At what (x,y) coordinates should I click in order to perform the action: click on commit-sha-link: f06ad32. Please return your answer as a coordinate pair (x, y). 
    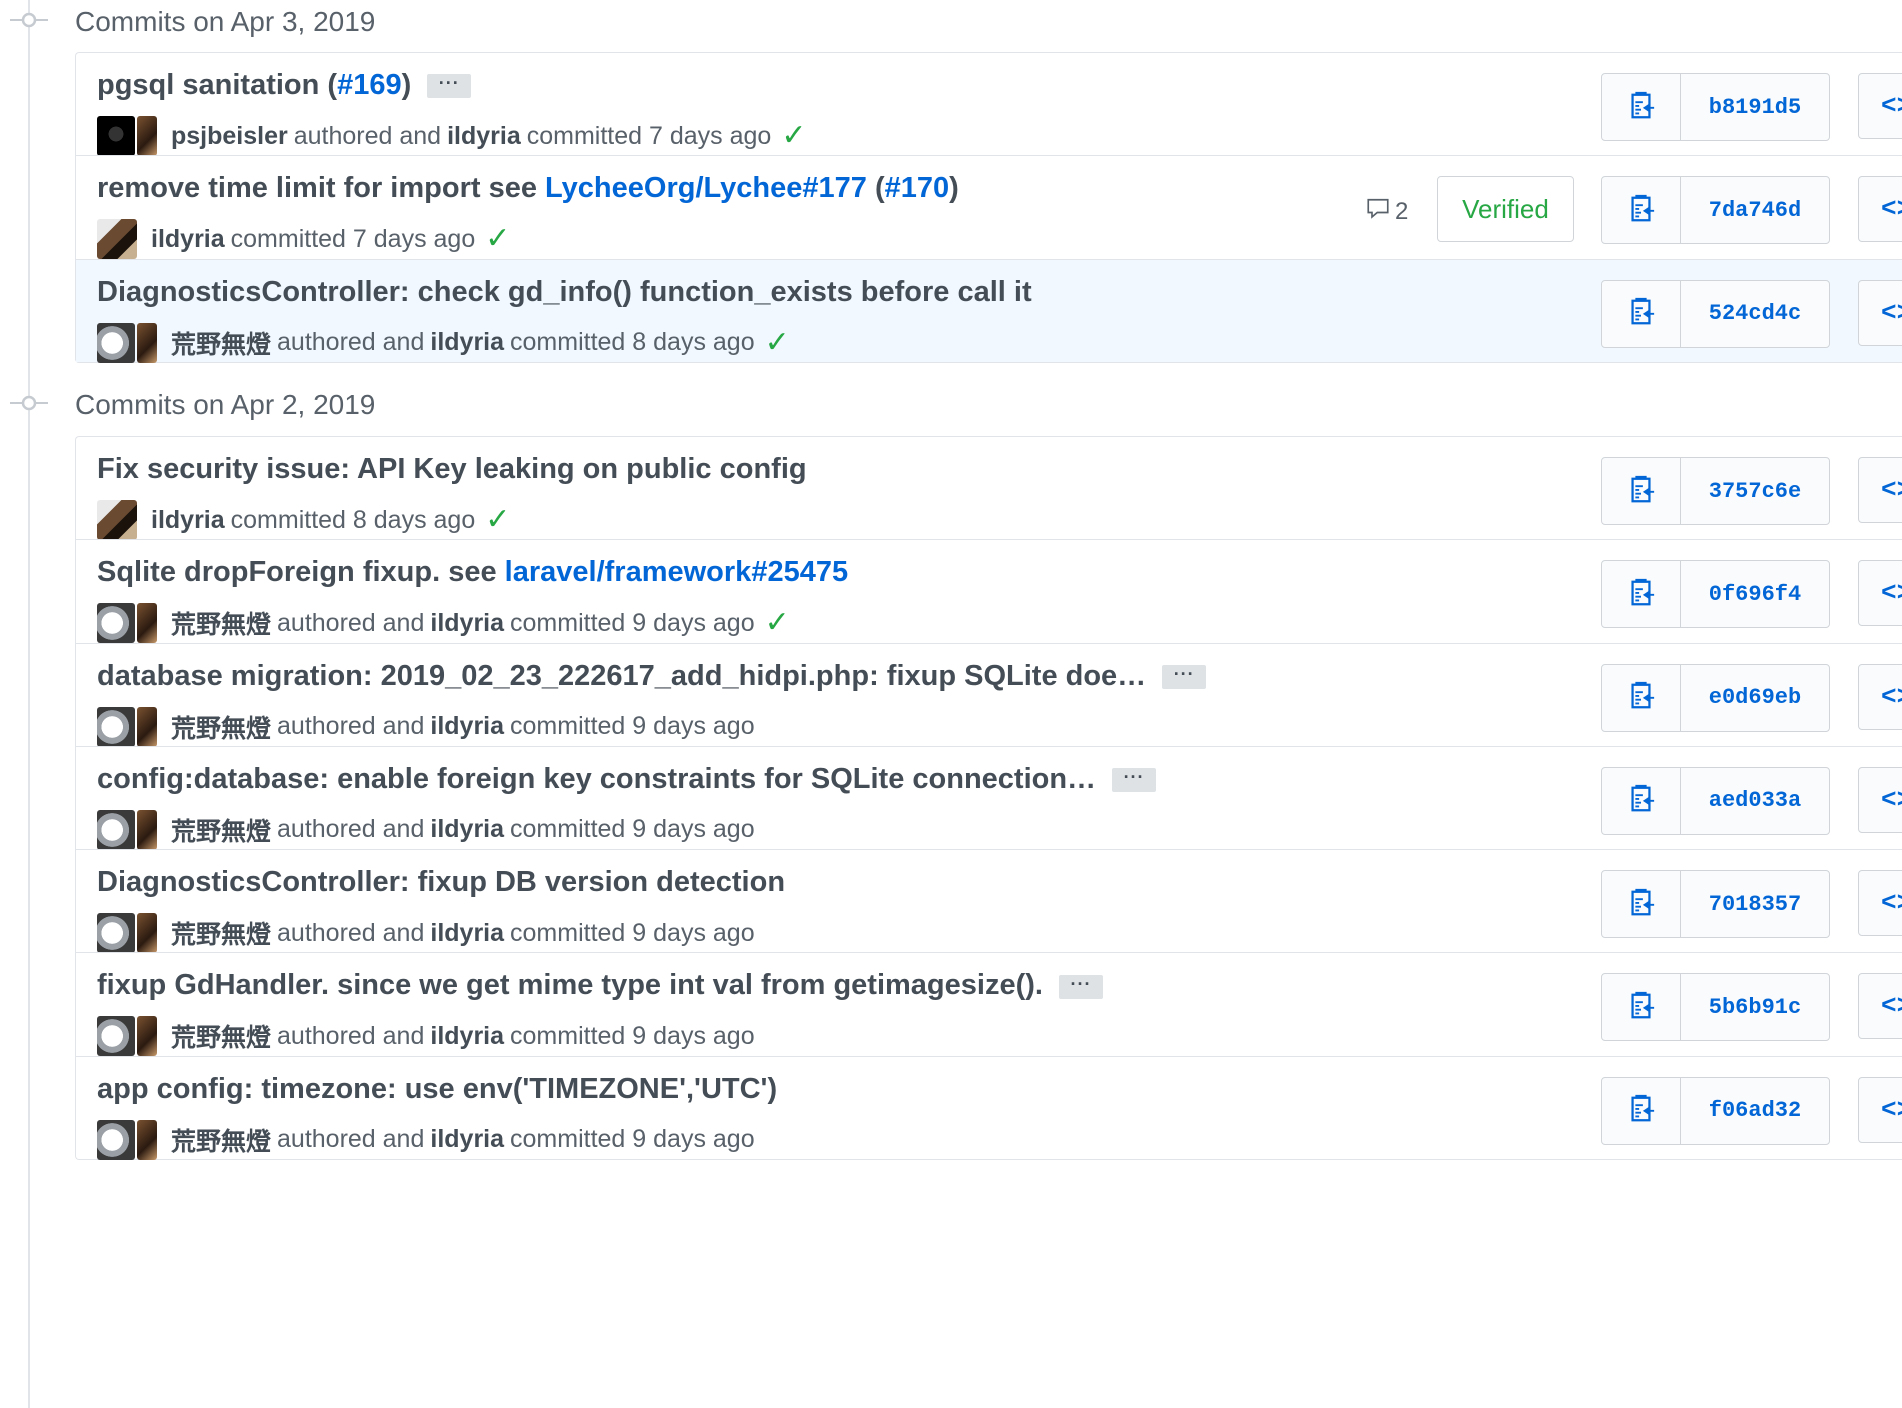
    Looking at the image, I should click on (1755, 1111).